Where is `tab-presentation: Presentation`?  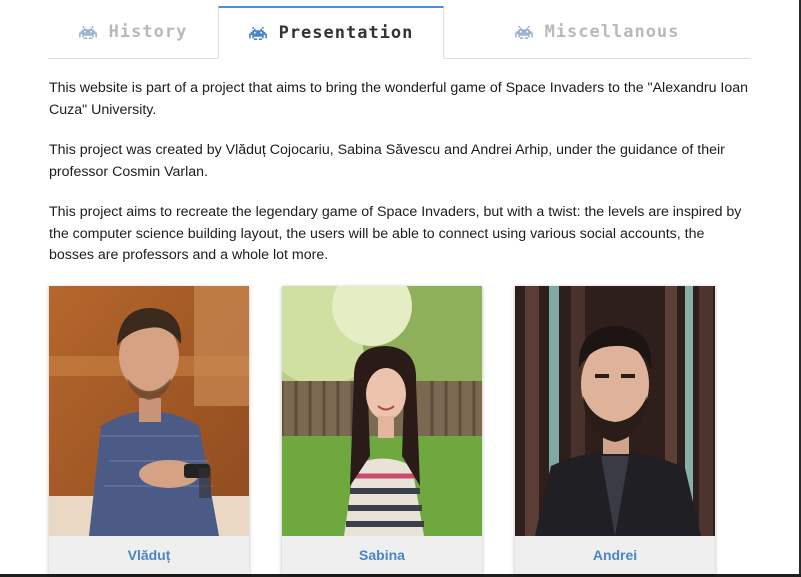
tab-presentation: Presentation is located at coordinates (331, 32).